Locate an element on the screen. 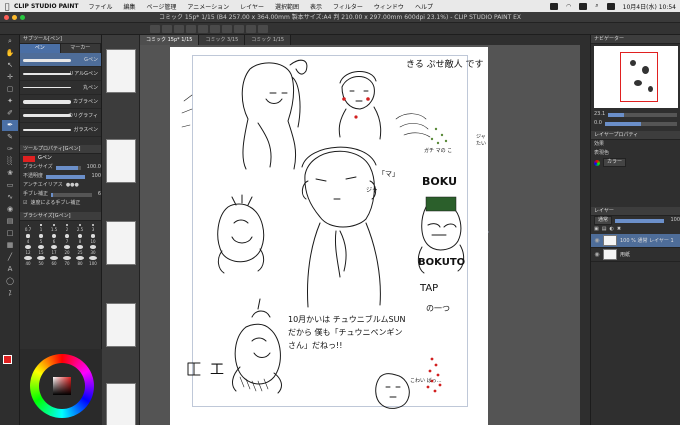 The height and width of the screenshot is (425, 680). speed-checkbox: ☑ is located at coordinates (25, 203).